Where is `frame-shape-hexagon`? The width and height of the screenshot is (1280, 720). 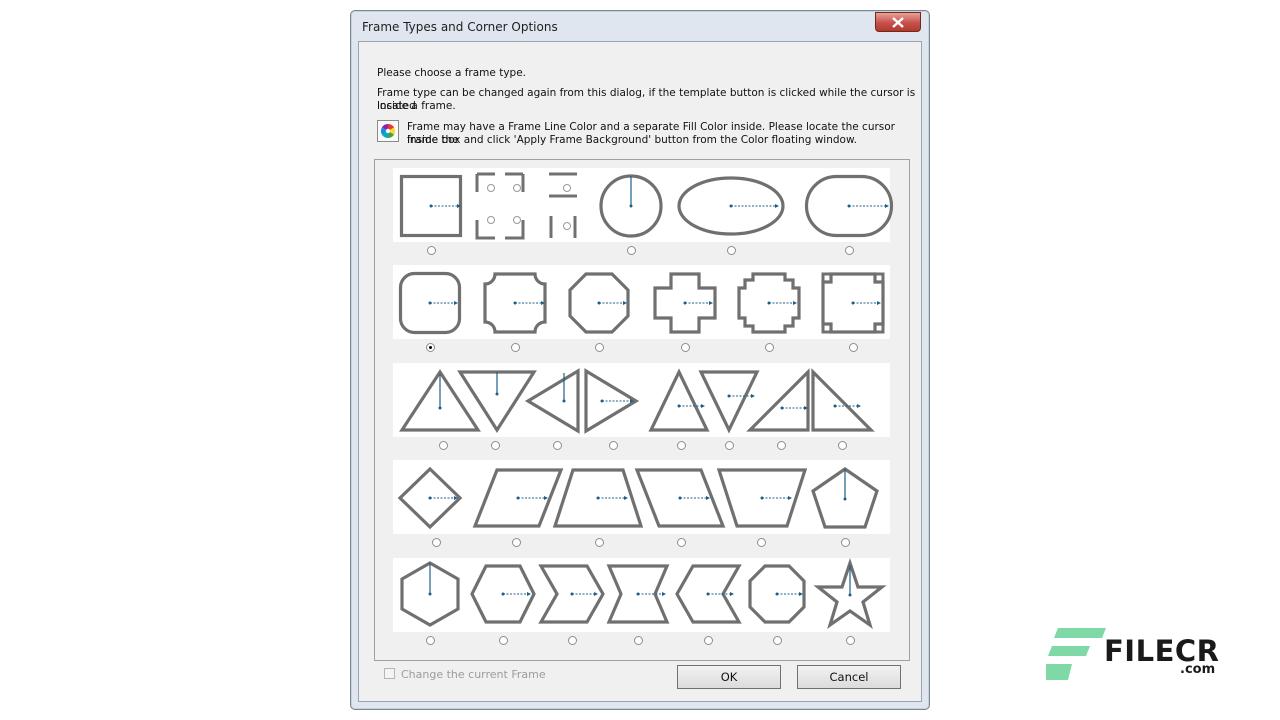
frame-shape-hexagon is located at coordinates (430, 594).